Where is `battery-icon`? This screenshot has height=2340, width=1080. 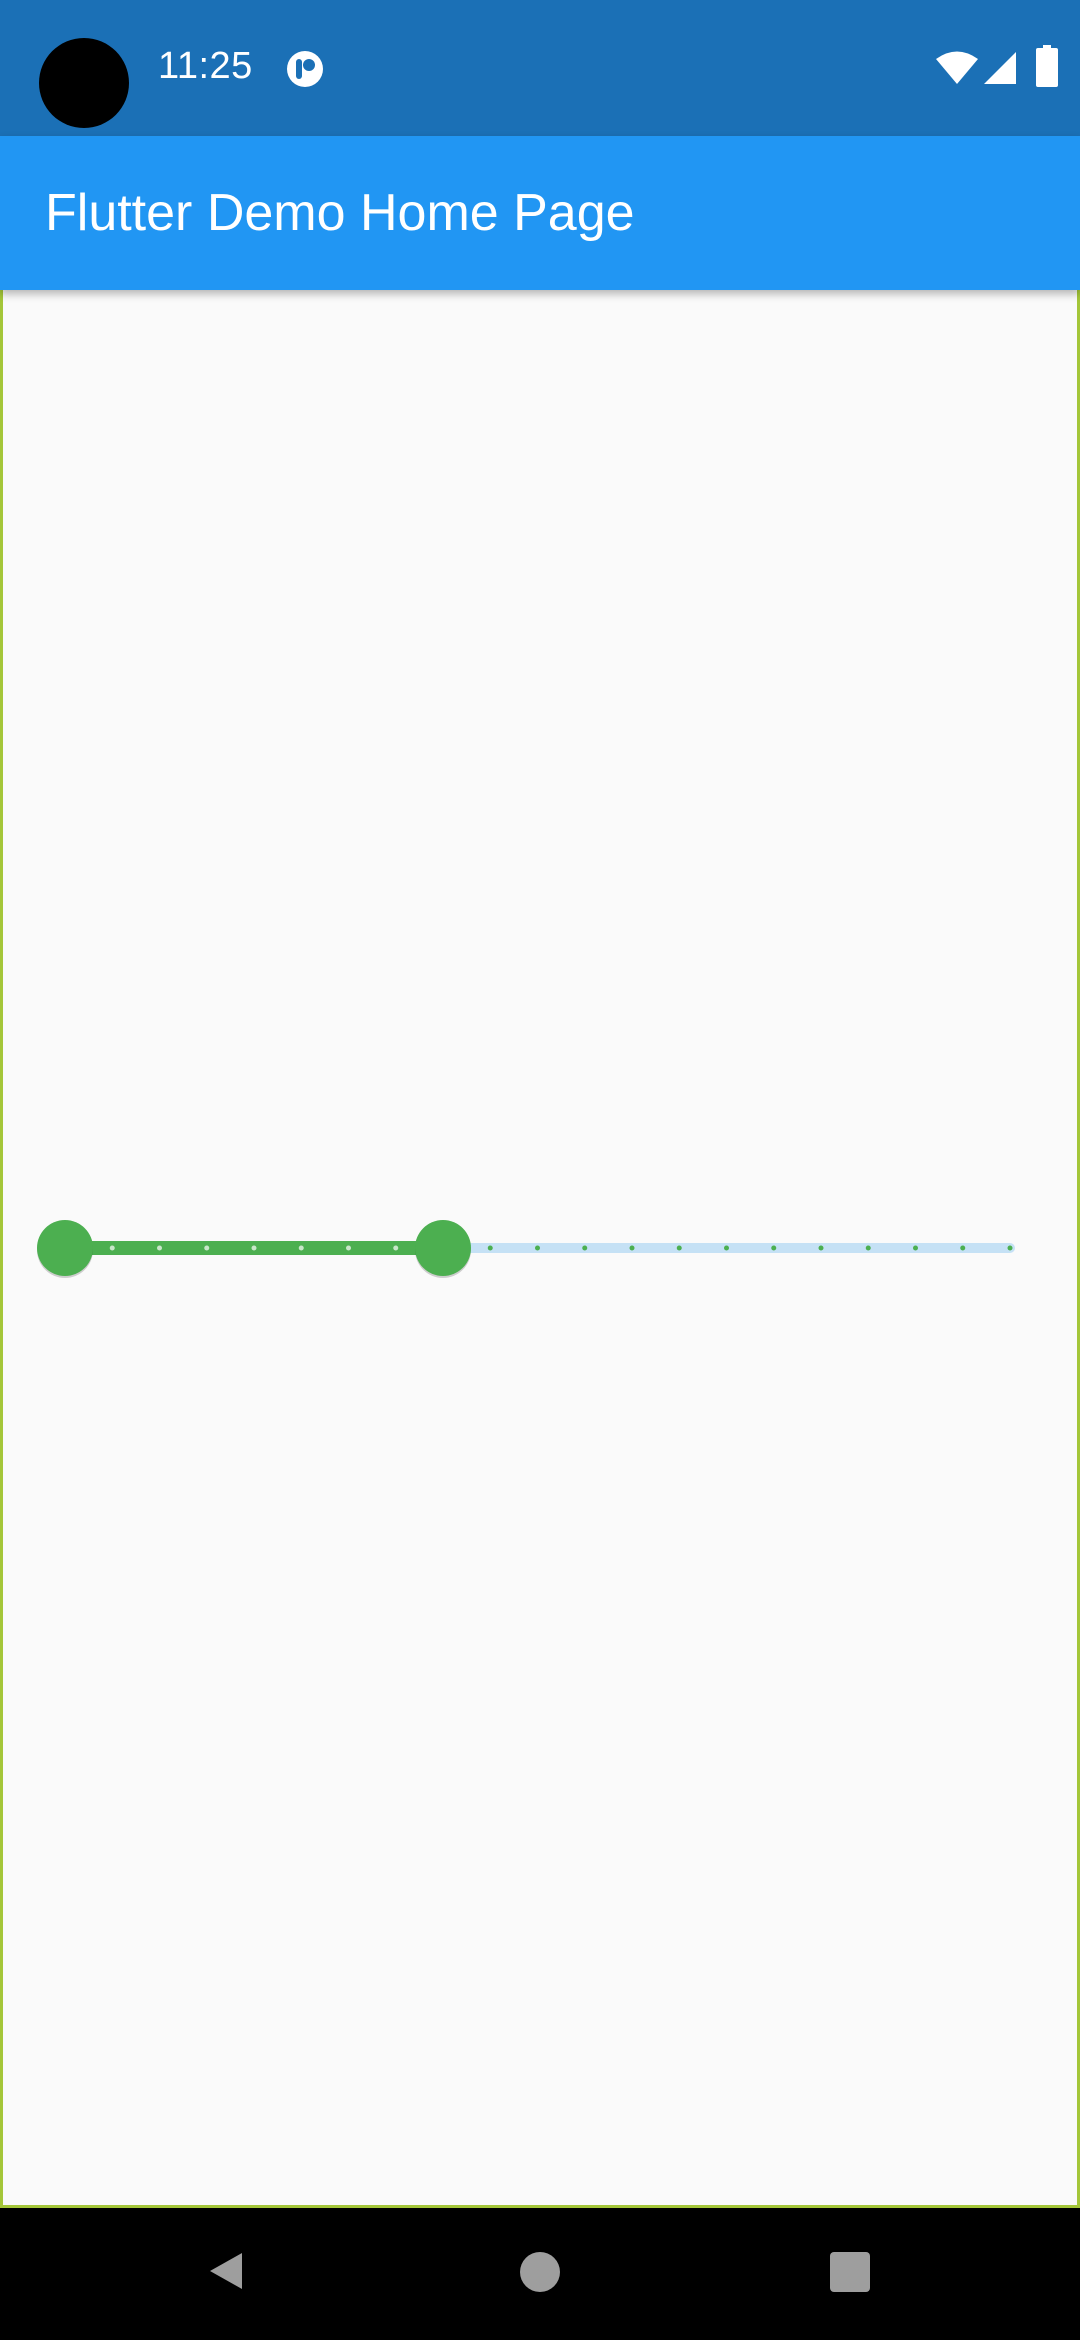 battery-icon is located at coordinates (1047, 66).